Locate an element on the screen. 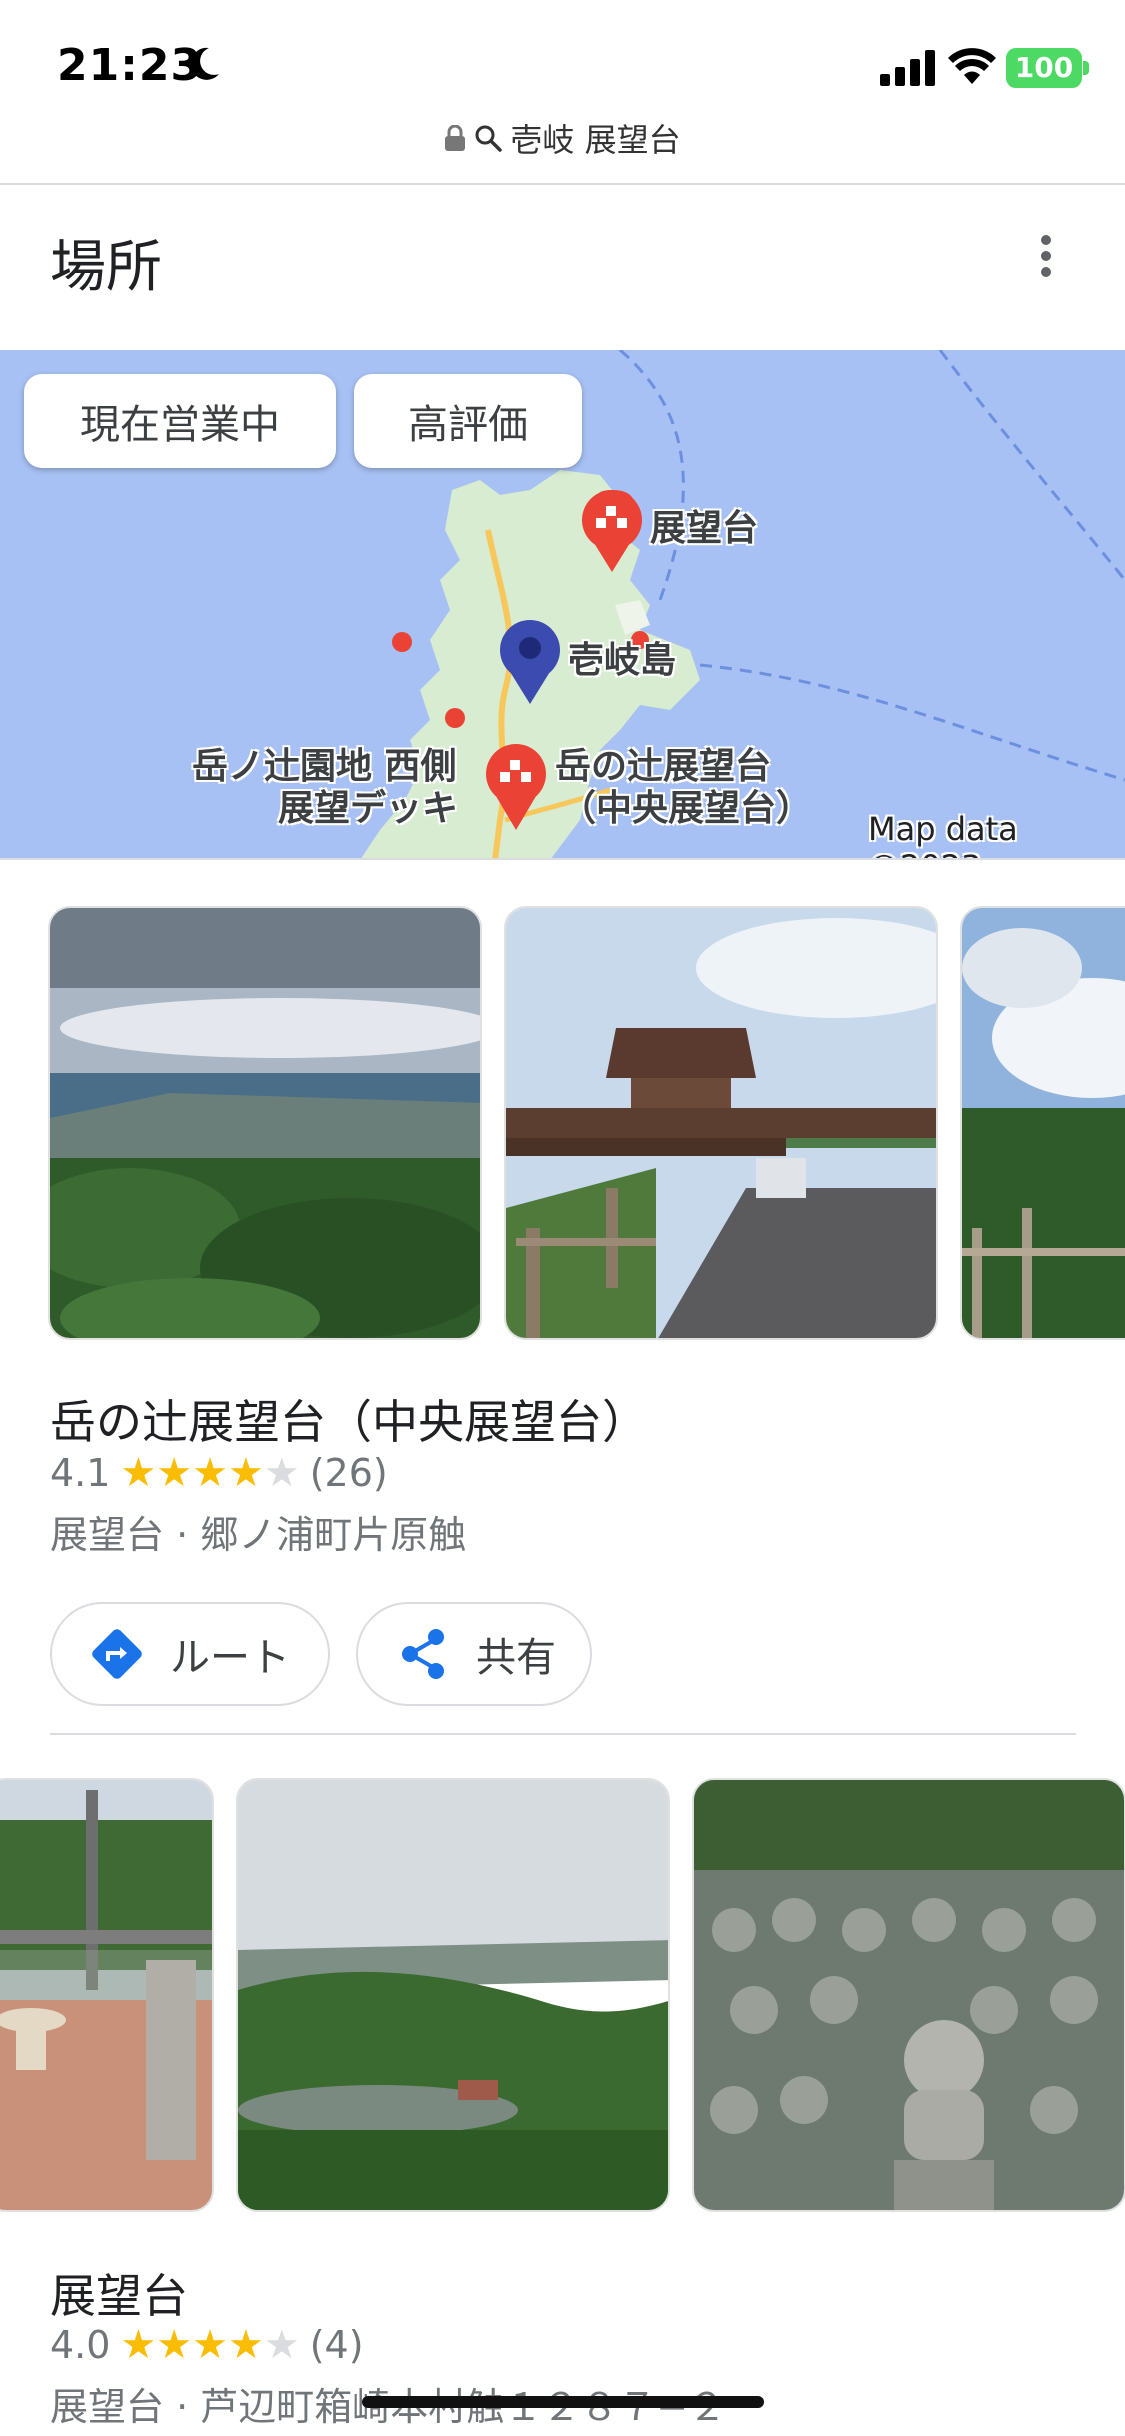 The width and height of the screenshot is (1125, 2436). route-button: ルート is located at coordinates (190, 1654).